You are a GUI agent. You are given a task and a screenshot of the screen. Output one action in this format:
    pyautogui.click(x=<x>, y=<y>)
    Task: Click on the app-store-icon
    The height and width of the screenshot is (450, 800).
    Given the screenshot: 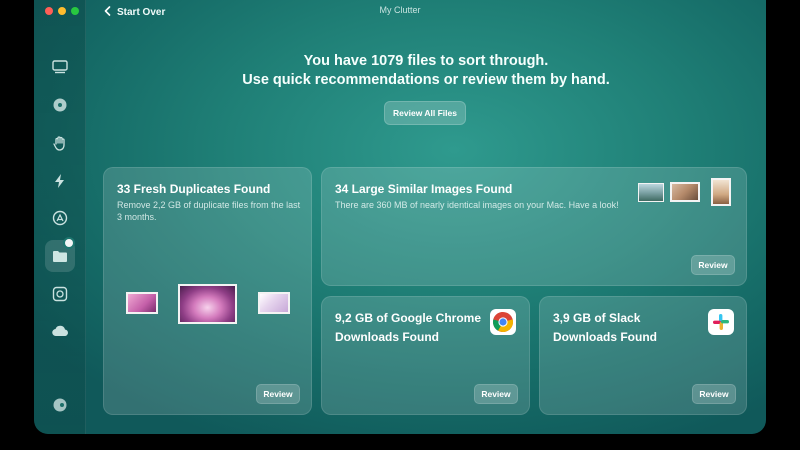 What is the action you would take?
    pyautogui.click(x=60, y=218)
    